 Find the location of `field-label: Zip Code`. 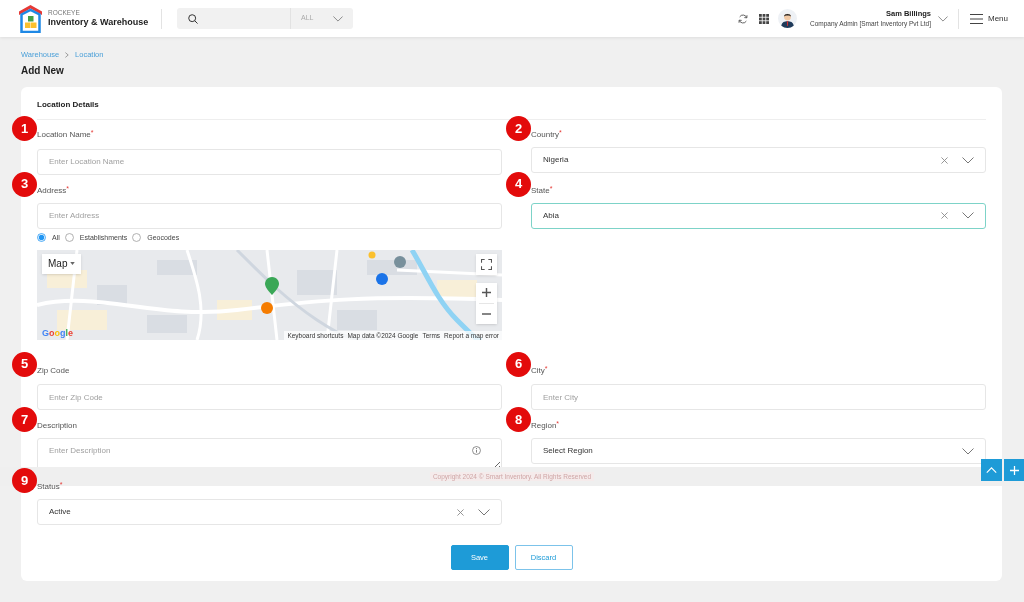

field-label: Zip Code is located at coordinates (53, 370).